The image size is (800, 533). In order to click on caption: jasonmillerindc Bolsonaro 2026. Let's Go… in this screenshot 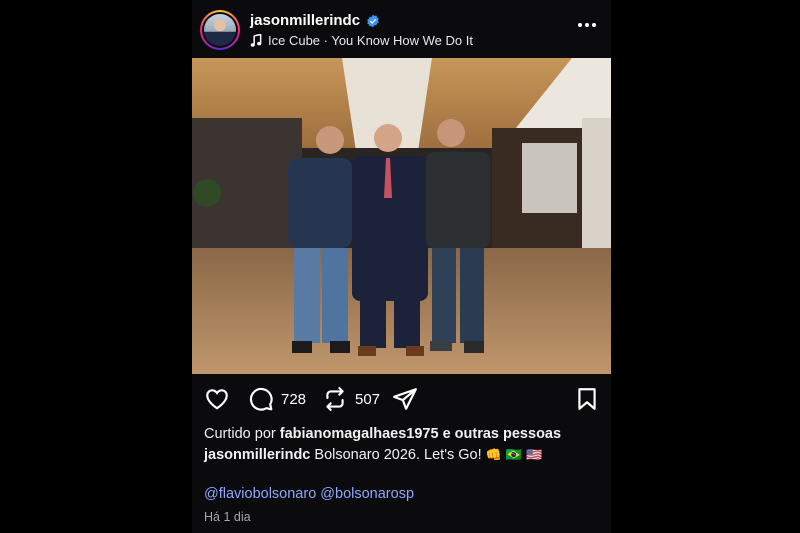, I will do `click(373, 455)`.